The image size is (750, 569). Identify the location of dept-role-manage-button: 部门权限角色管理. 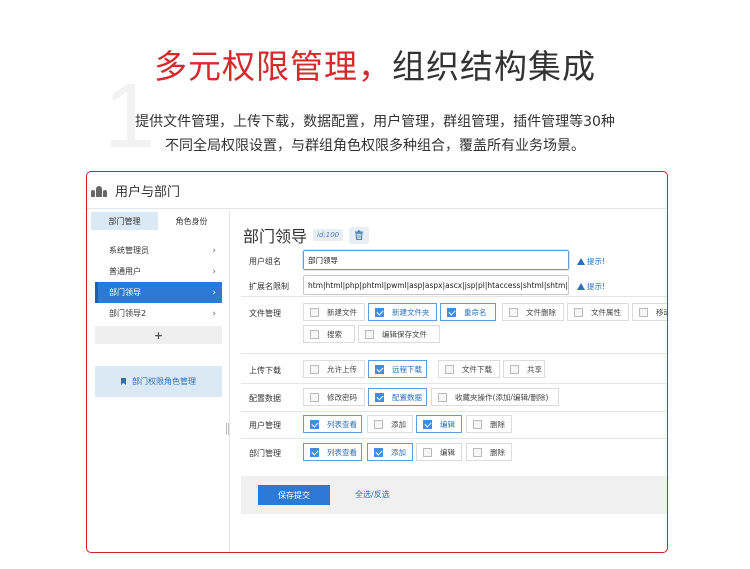
(158, 381).